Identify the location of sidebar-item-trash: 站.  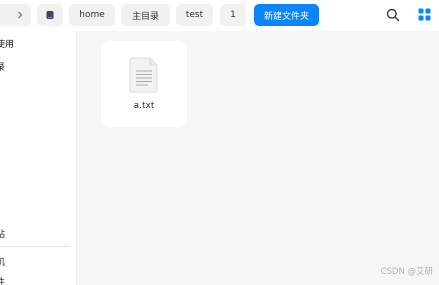
(2, 233).